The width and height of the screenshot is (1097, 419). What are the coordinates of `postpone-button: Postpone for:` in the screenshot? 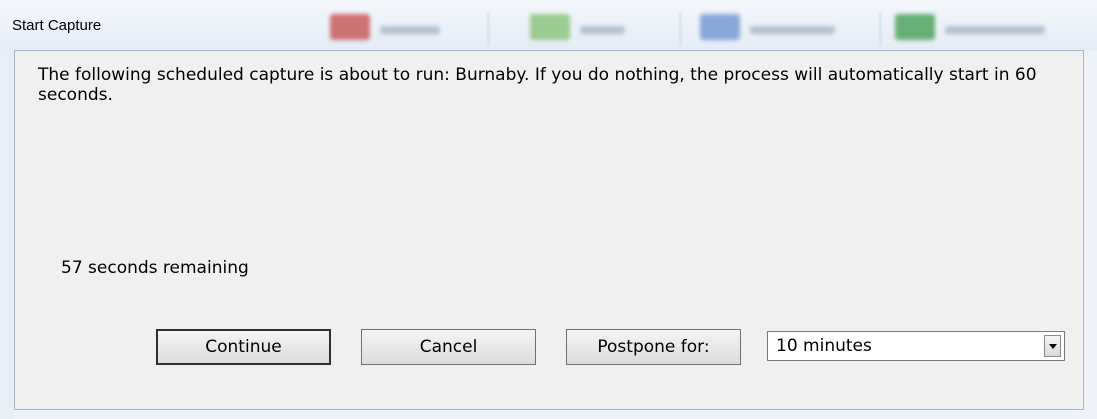 It's located at (653, 347).